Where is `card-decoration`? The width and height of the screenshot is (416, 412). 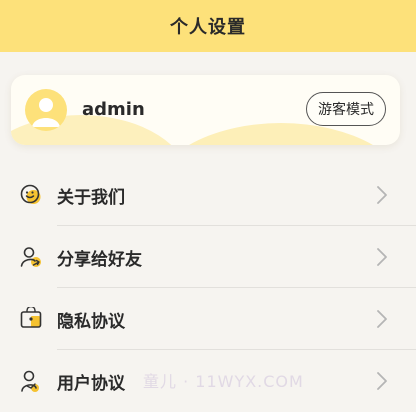
card-decoration is located at coordinates (275, 134).